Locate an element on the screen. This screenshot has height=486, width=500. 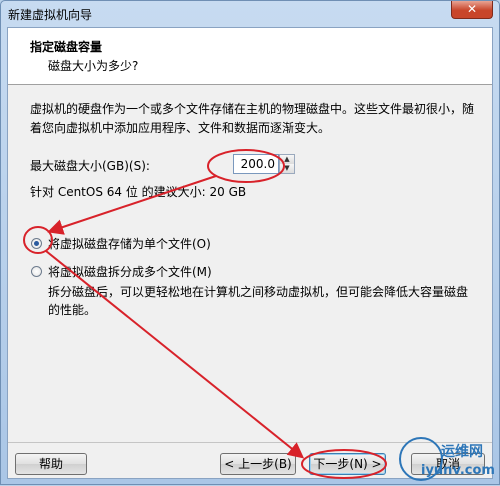
max-size-spinner: ▲ ▼ is located at coordinates (287, 164).